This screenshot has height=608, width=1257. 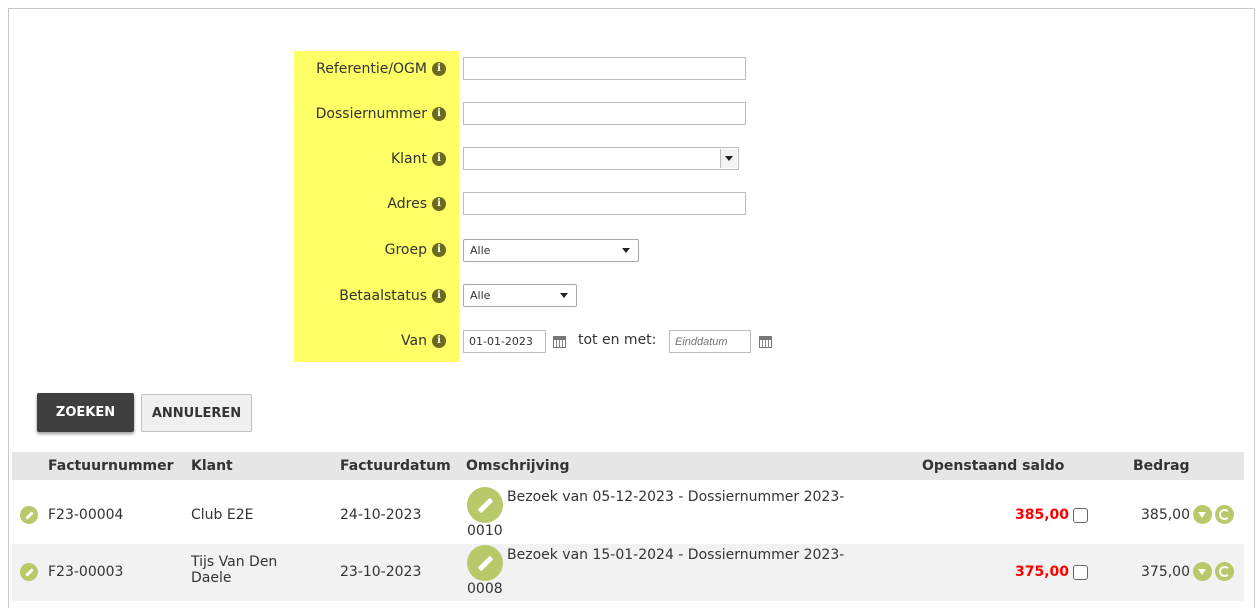 I want to click on cell-invoice: F23-00003, so click(x=86, y=572).